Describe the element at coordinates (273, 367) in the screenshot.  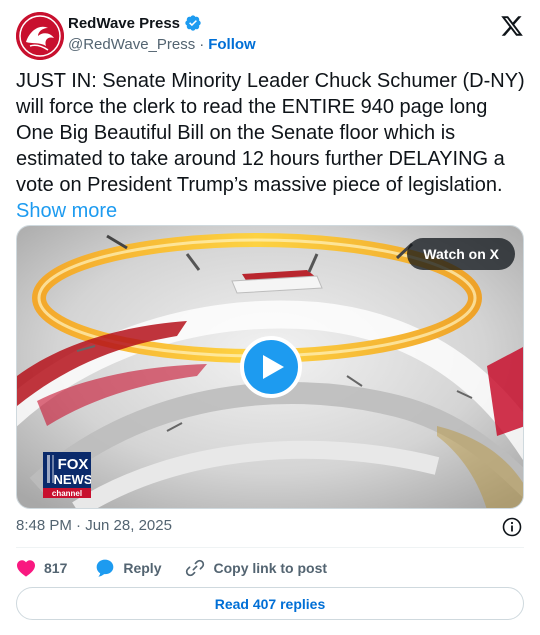
I see `play-icon` at that location.